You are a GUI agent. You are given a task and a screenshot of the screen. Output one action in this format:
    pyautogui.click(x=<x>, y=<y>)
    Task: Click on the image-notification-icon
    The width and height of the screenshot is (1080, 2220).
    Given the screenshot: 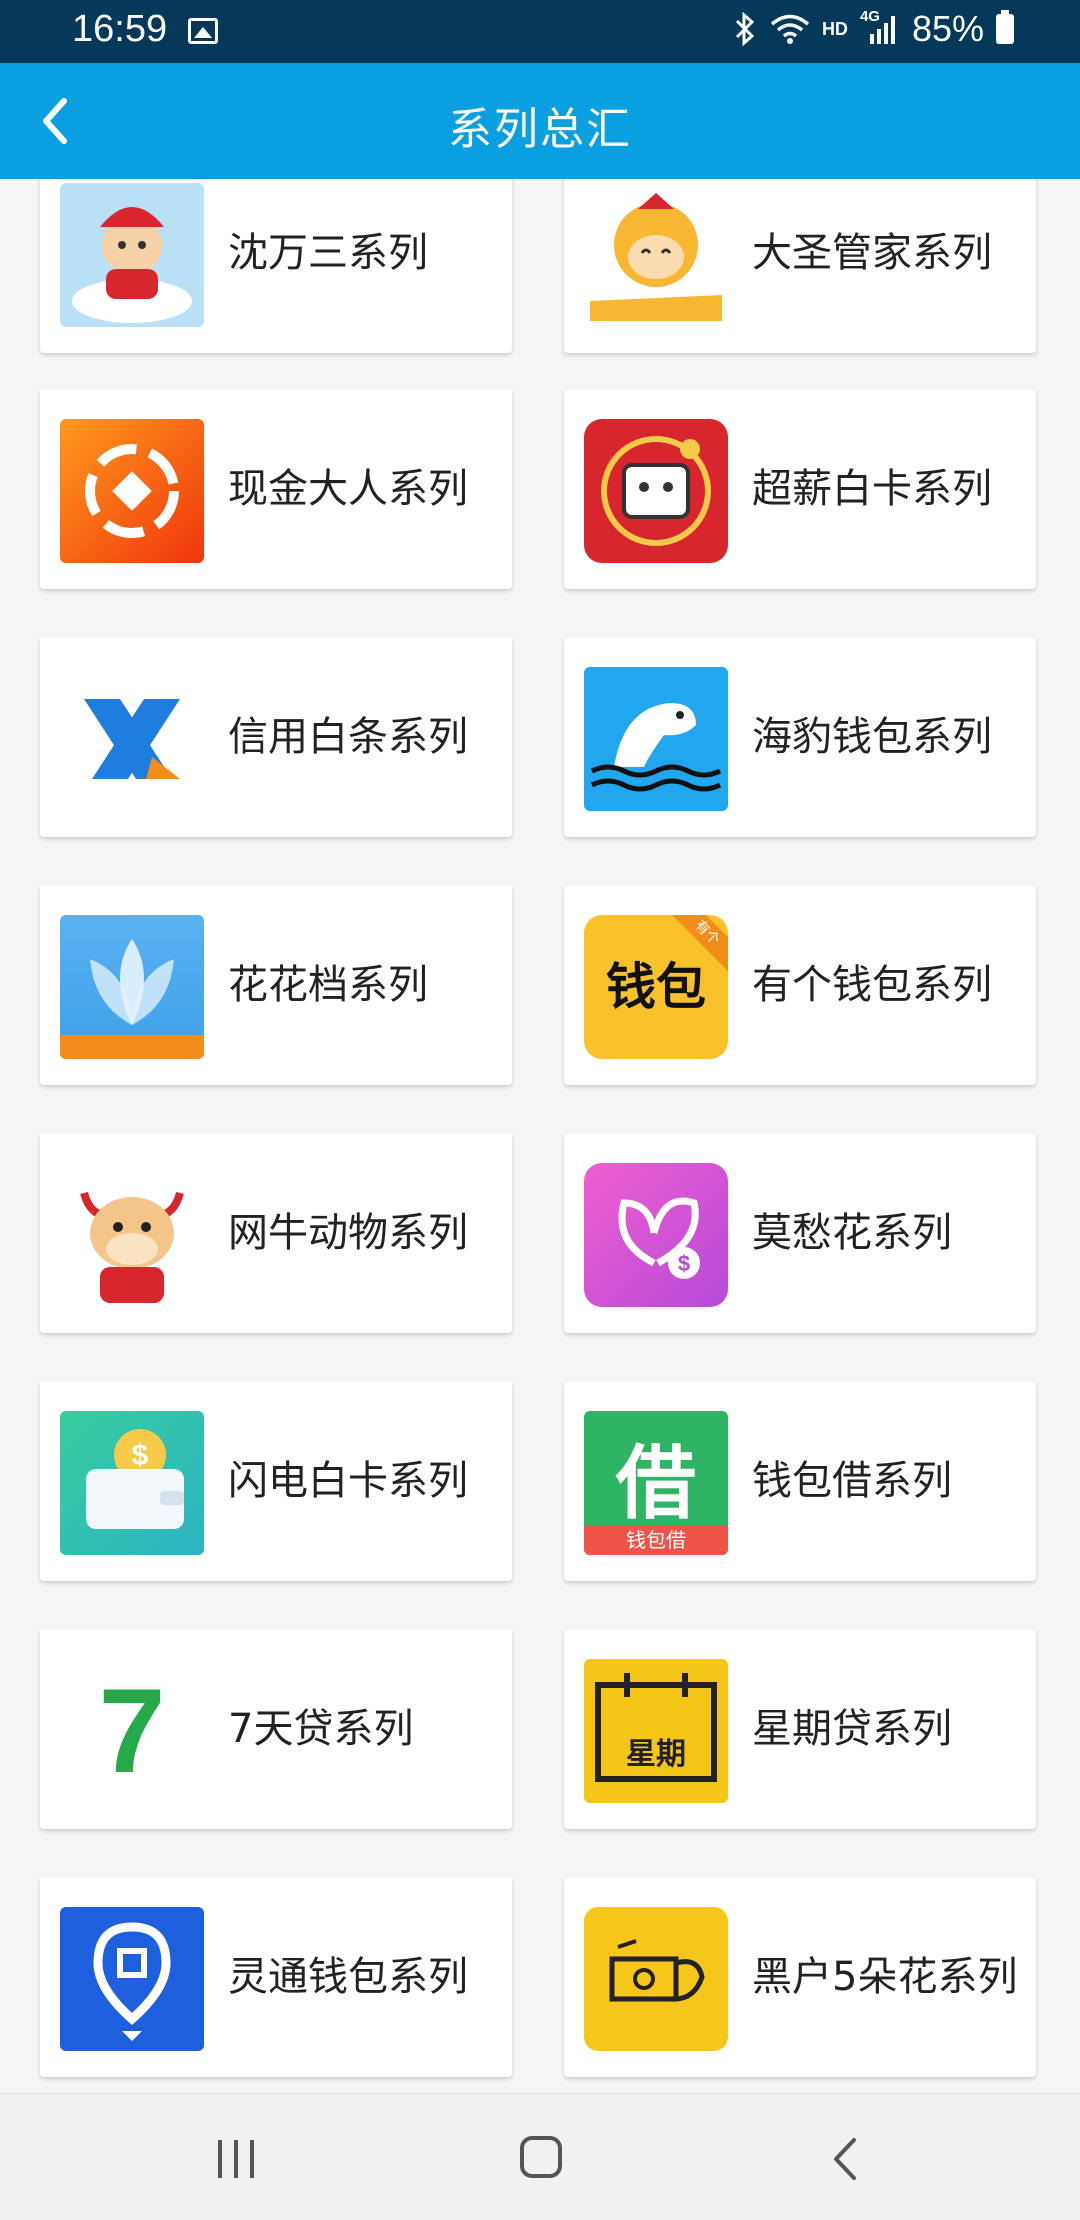 What is the action you would take?
    pyautogui.click(x=203, y=31)
    